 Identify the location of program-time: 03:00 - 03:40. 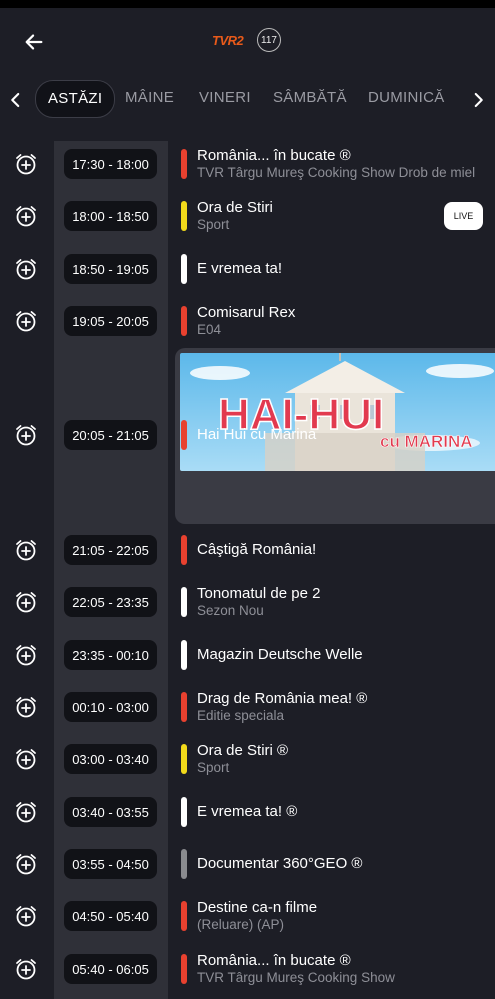
(110, 759).